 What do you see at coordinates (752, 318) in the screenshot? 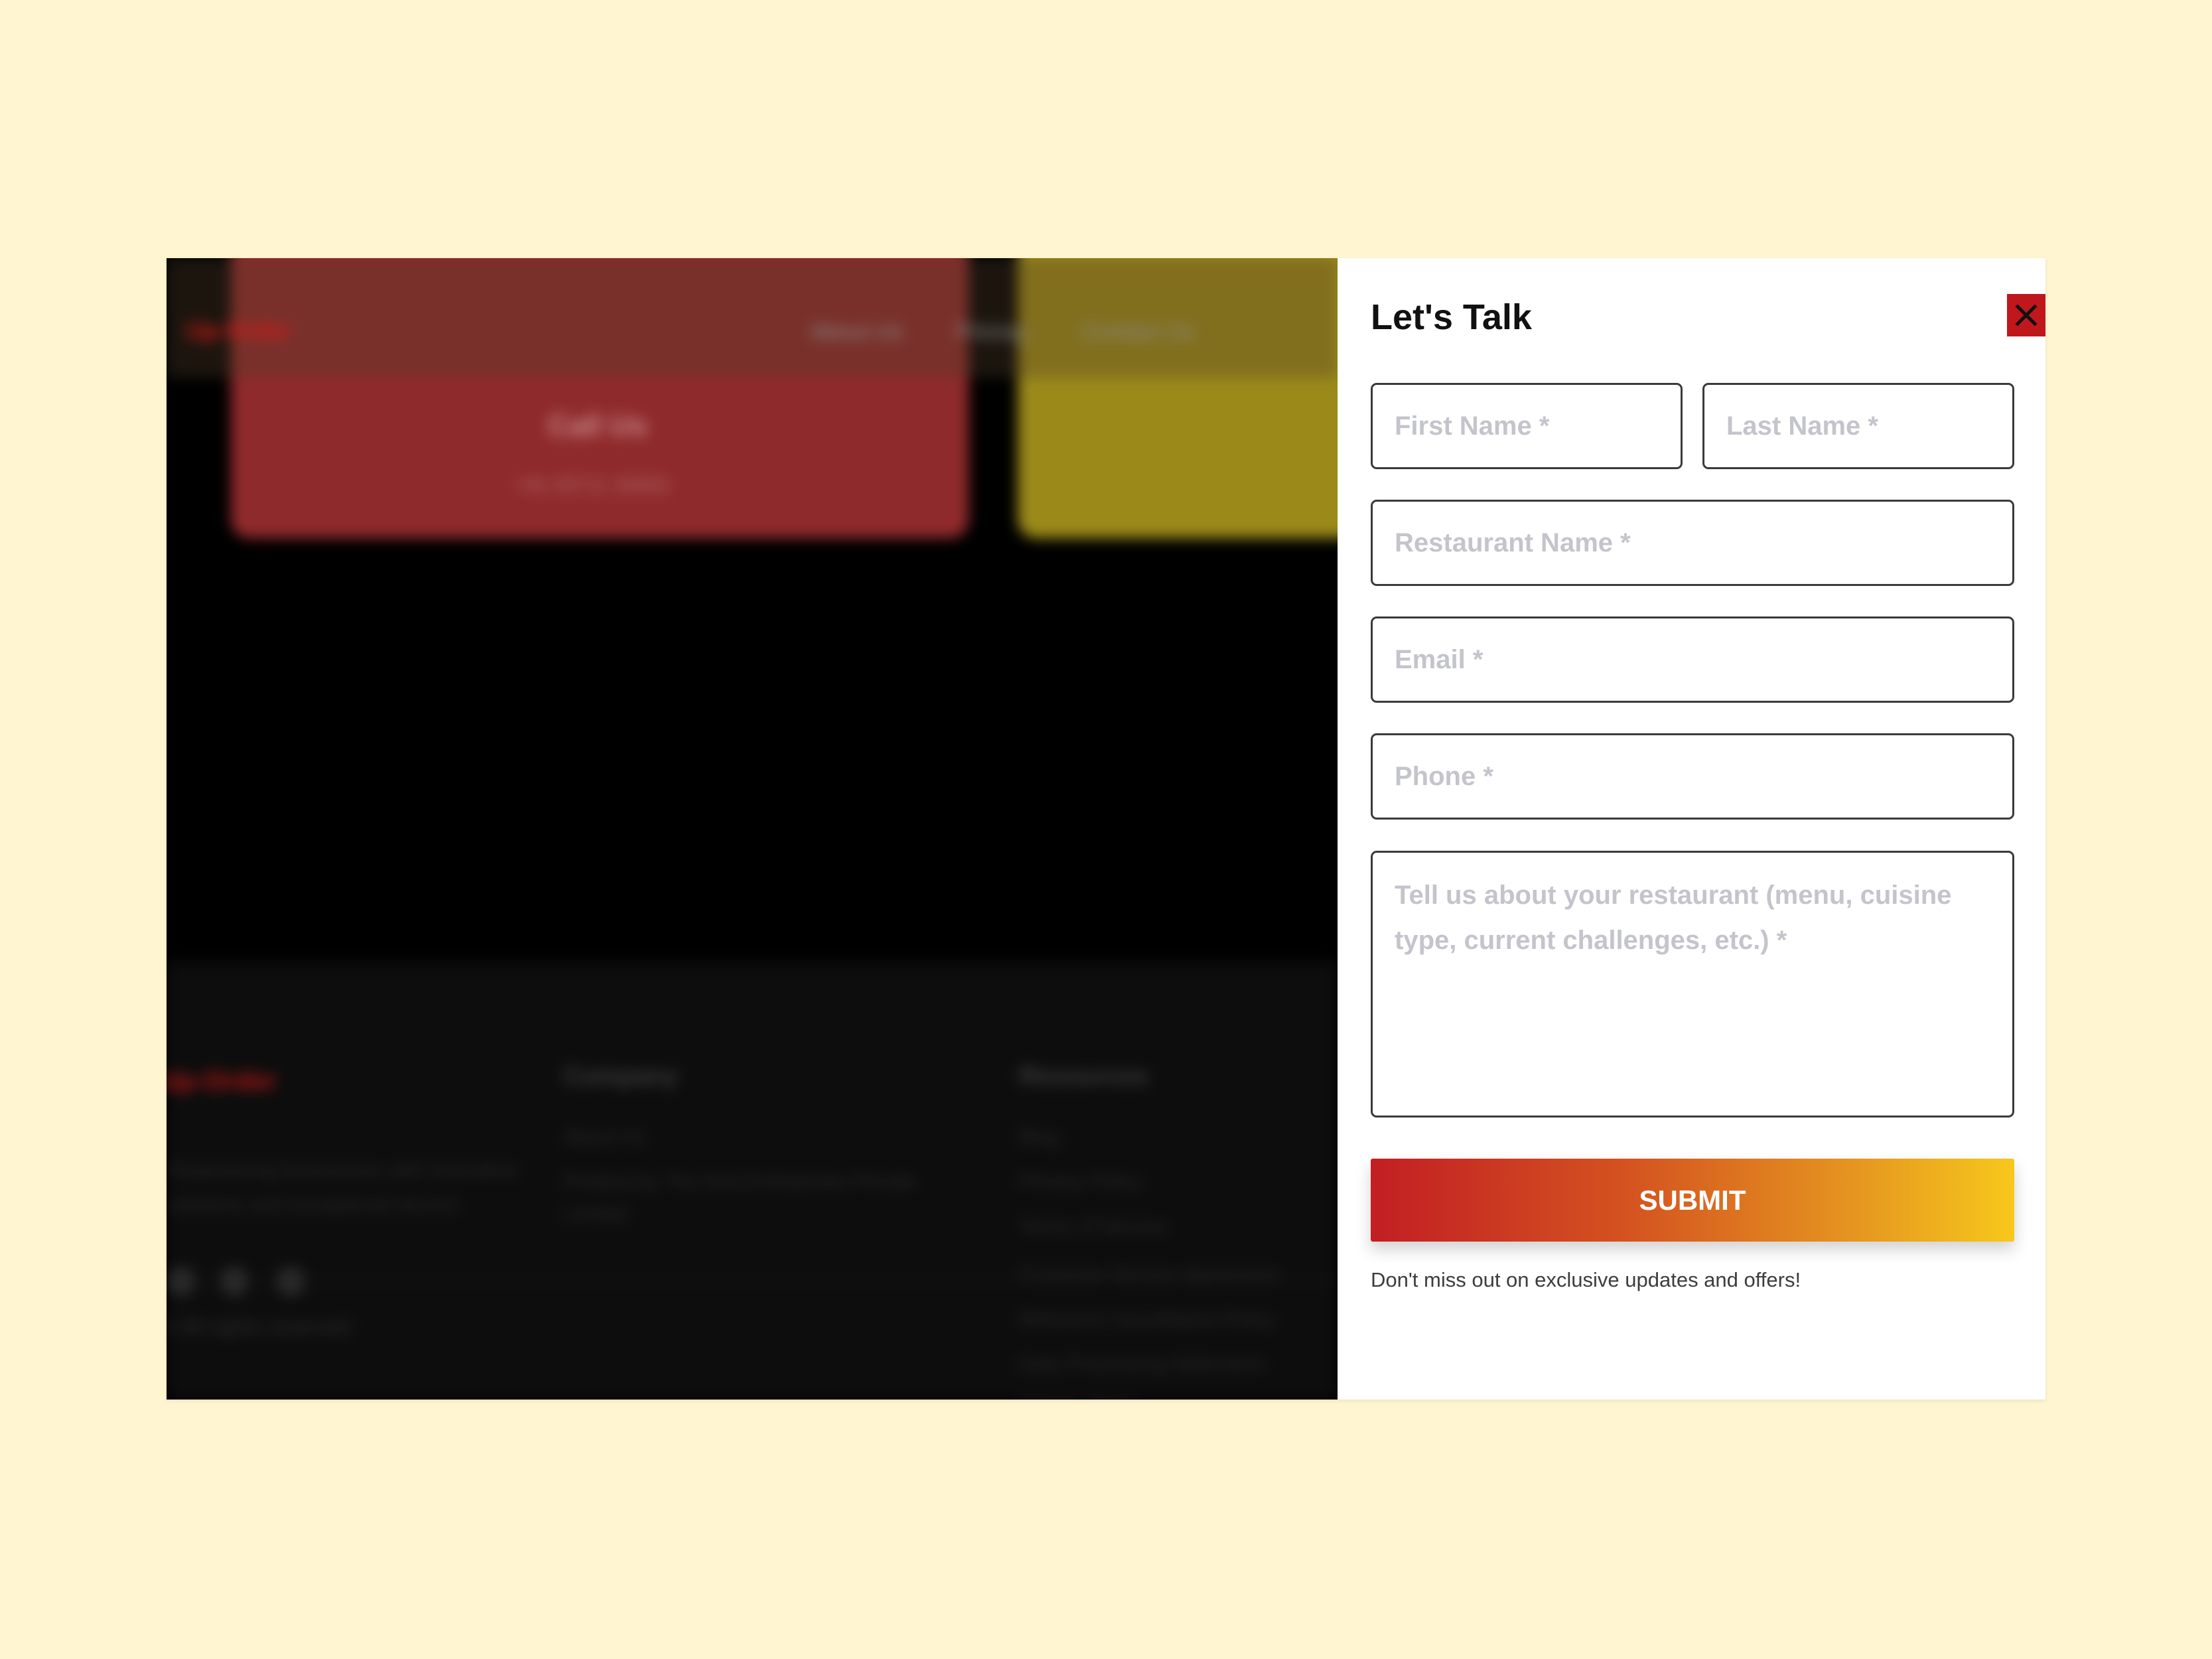
I see `background-navbar` at bounding box center [752, 318].